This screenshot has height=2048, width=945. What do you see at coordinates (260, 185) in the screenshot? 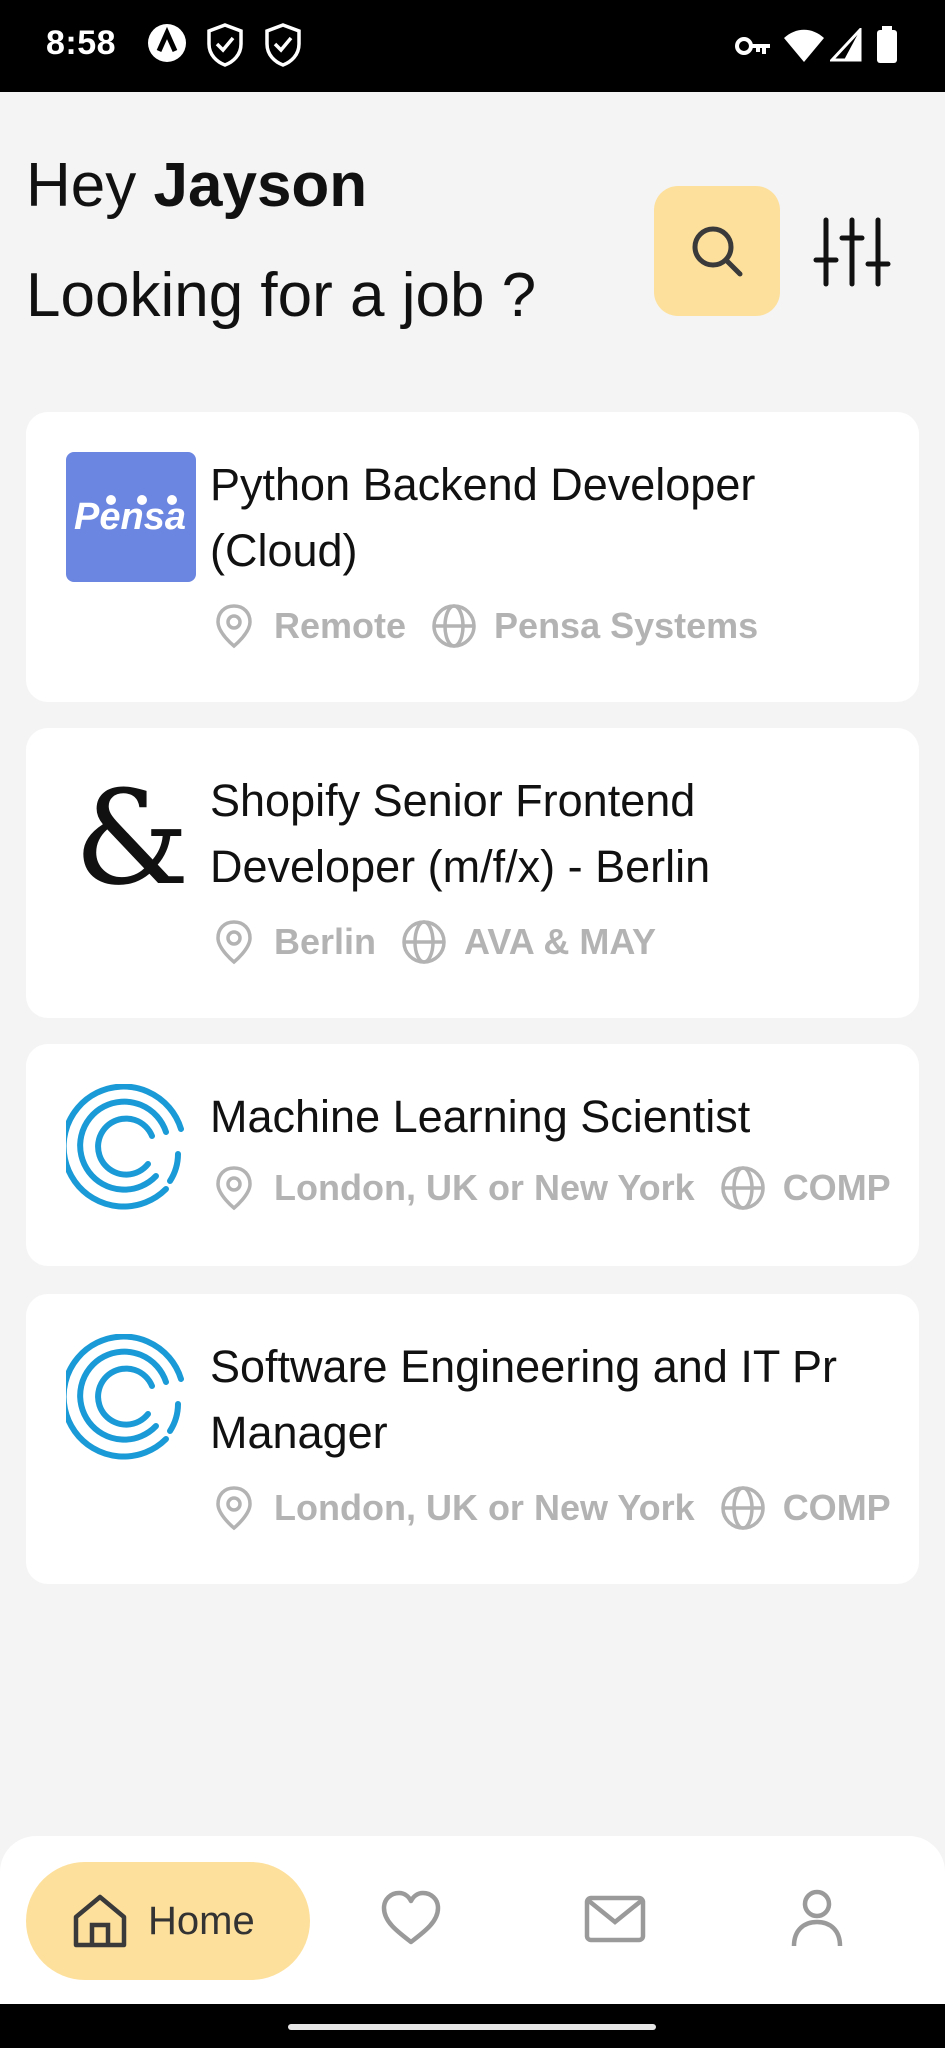
I see `user-name: Jayson` at bounding box center [260, 185].